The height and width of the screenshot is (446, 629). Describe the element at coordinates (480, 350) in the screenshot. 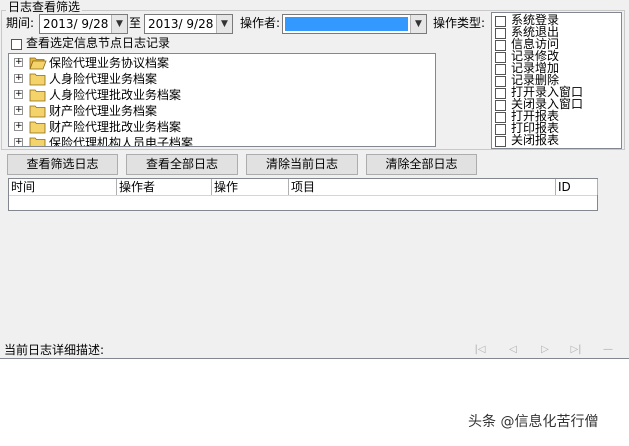

I see `first-icon: |◁` at that location.